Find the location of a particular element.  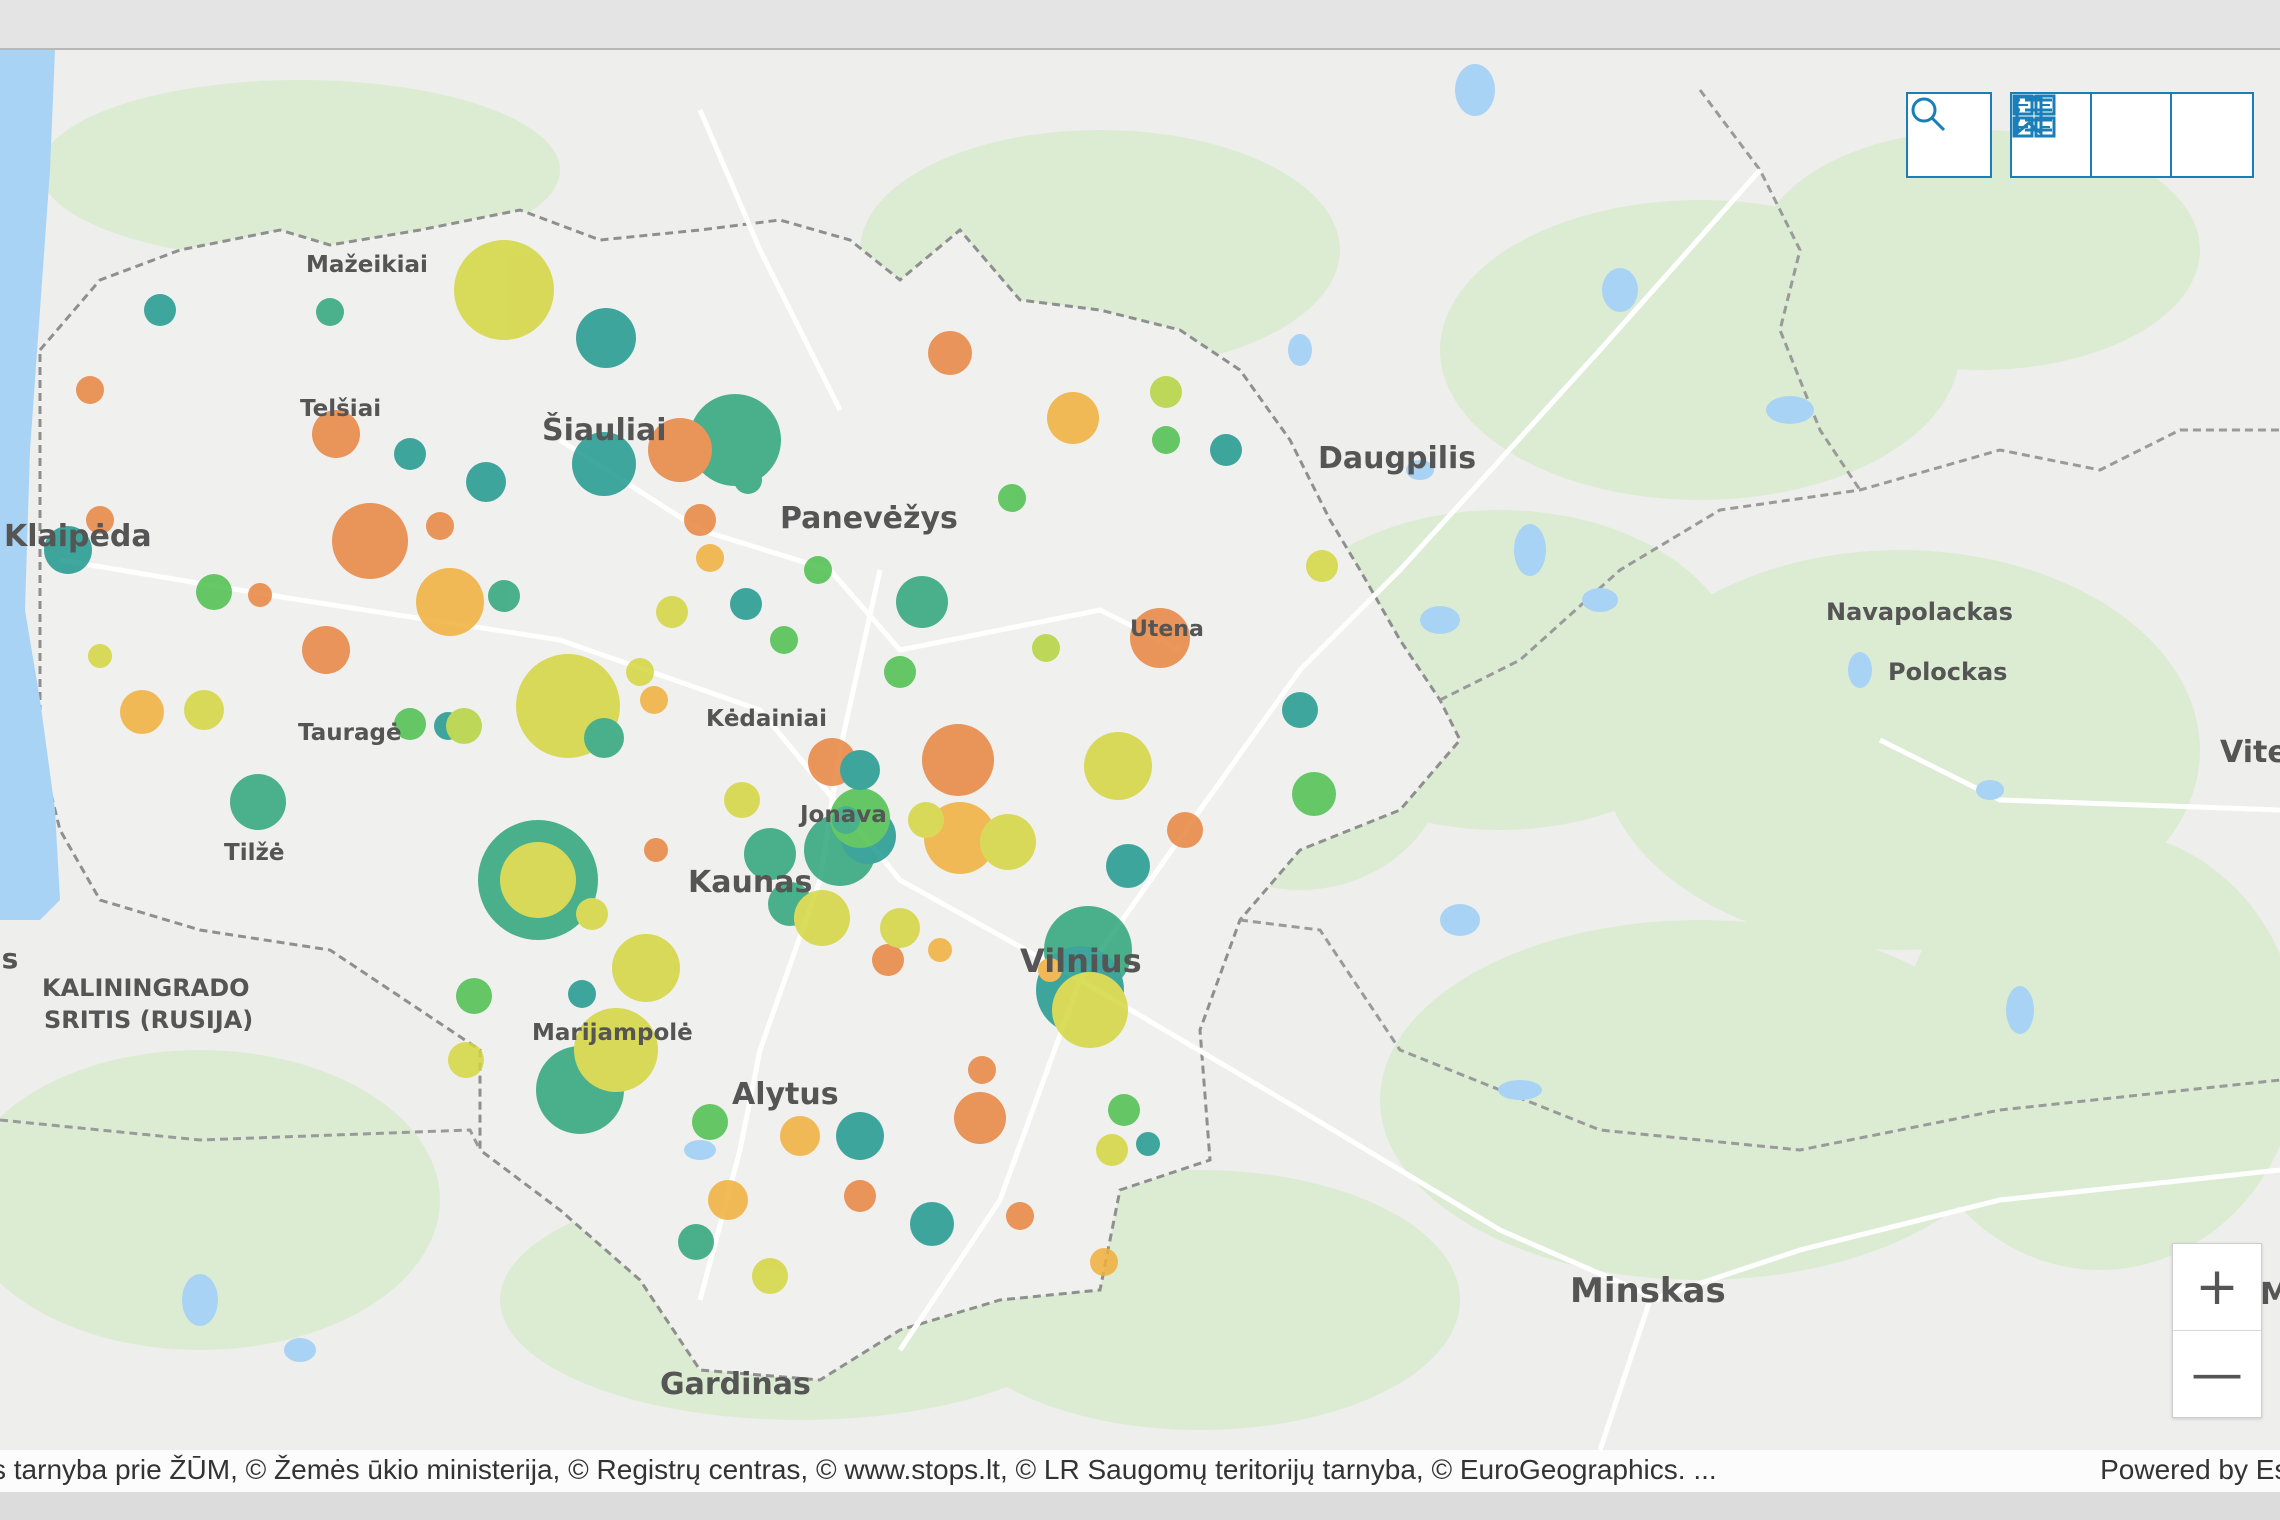

label-mazeikiai: Mažeikiai is located at coordinates (367, 265).